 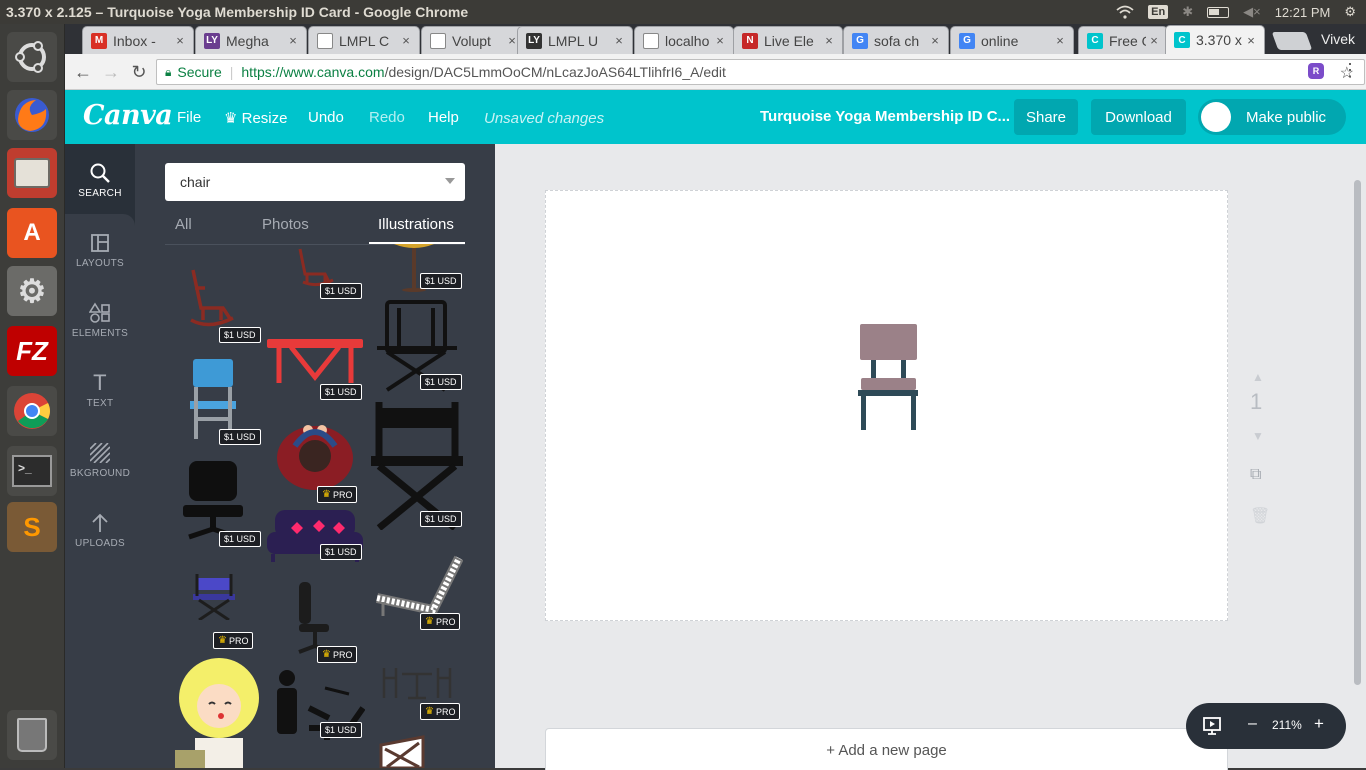 What do you see at coordinates (100, 403) in the screenshot?
I see `rail-text-label: TEXT` at bounding box center [100, 403].